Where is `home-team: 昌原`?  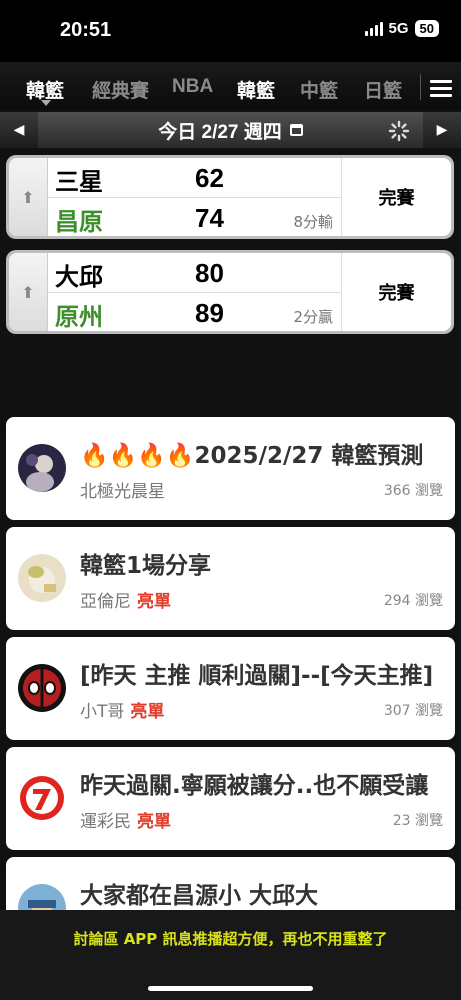
home-team: 昌原 is located at coordinates (79, 222).